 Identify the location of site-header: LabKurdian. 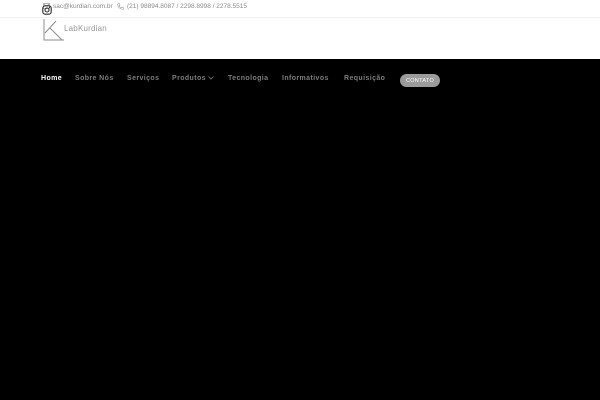
(300, 38).